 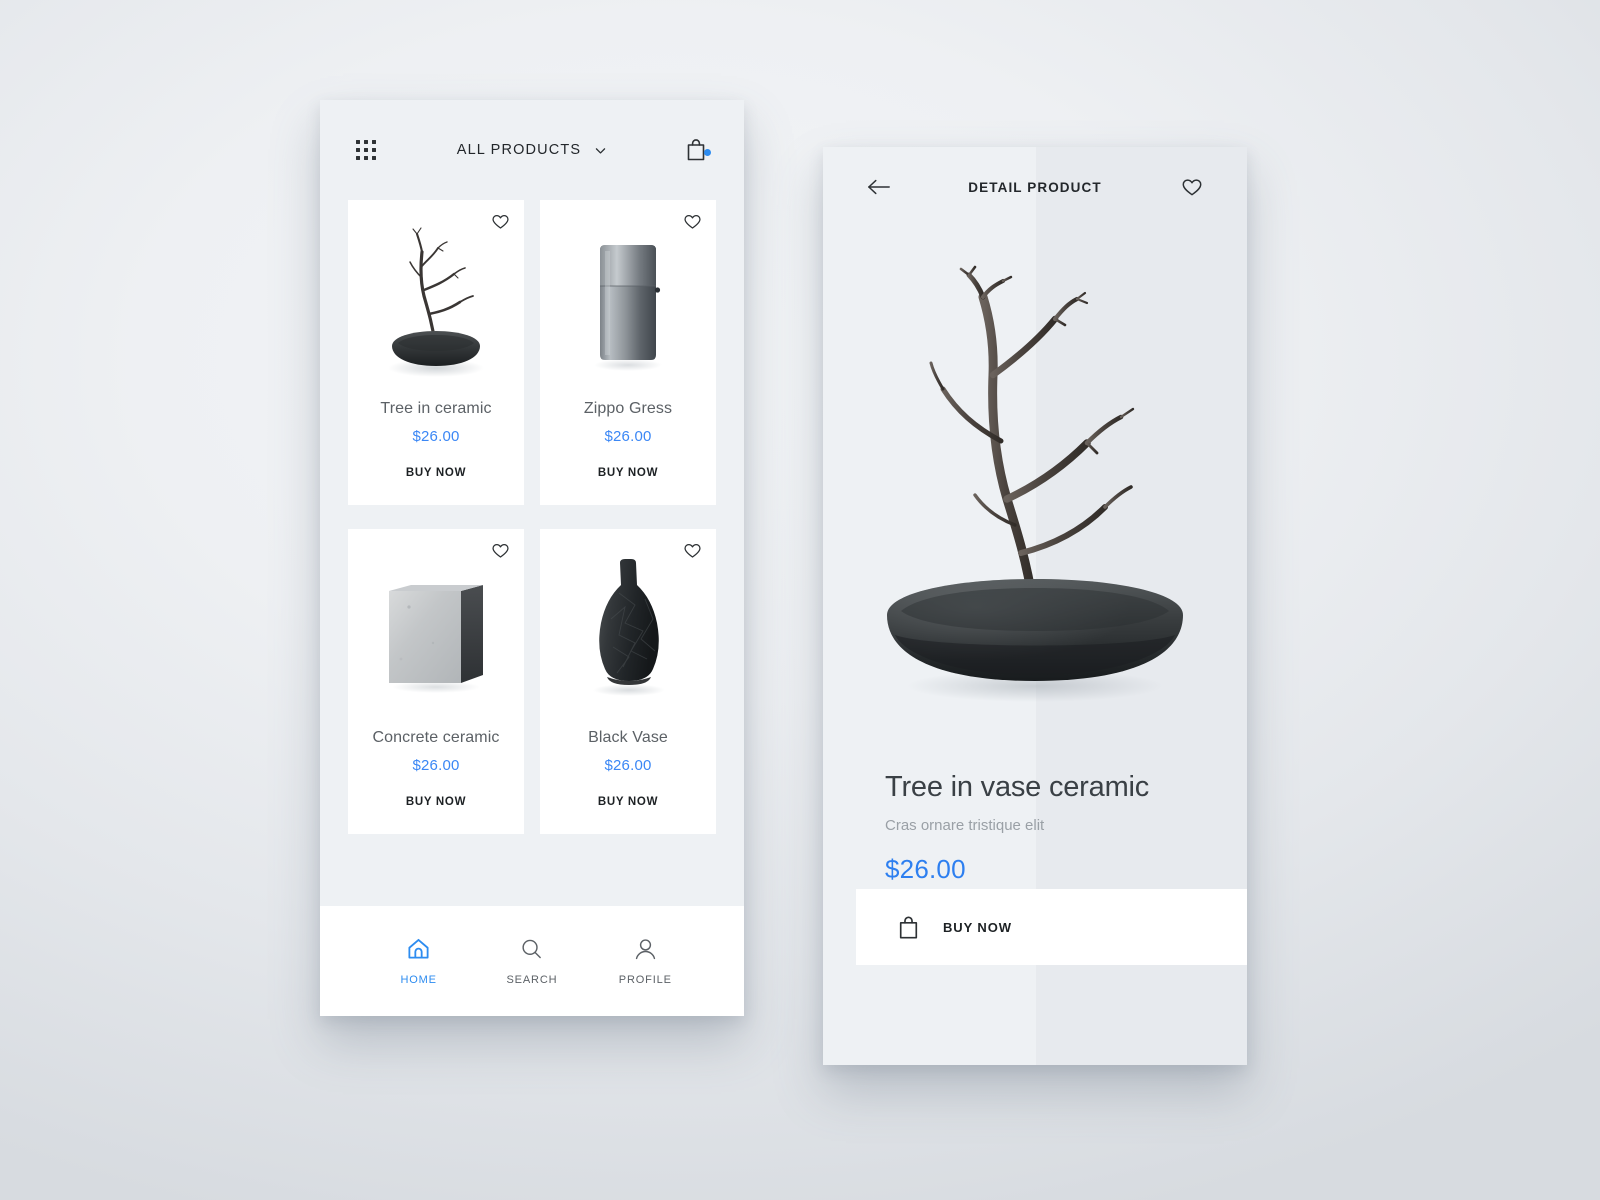 I want to click on product-card: Tree in ceramic $26.00 BUY NOW, so click(x=436, y=352).